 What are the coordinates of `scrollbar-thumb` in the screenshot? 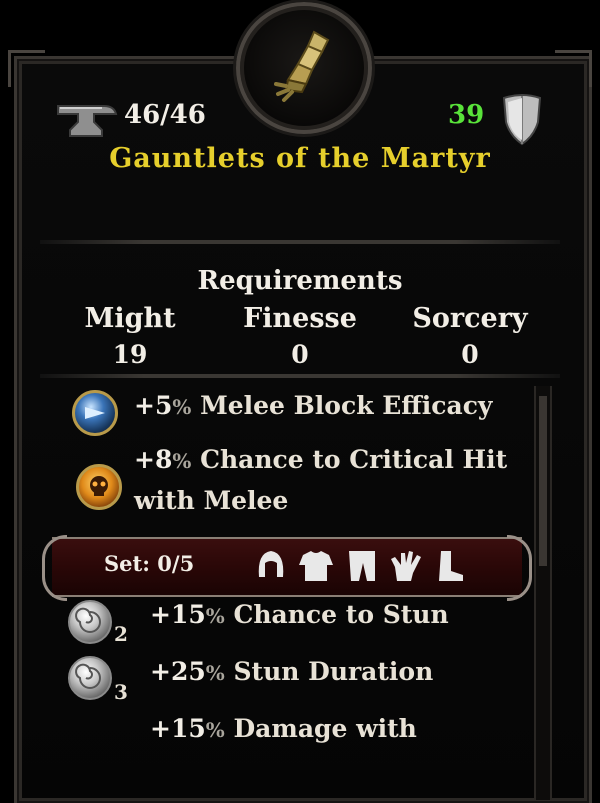 It's located at (543, 481).